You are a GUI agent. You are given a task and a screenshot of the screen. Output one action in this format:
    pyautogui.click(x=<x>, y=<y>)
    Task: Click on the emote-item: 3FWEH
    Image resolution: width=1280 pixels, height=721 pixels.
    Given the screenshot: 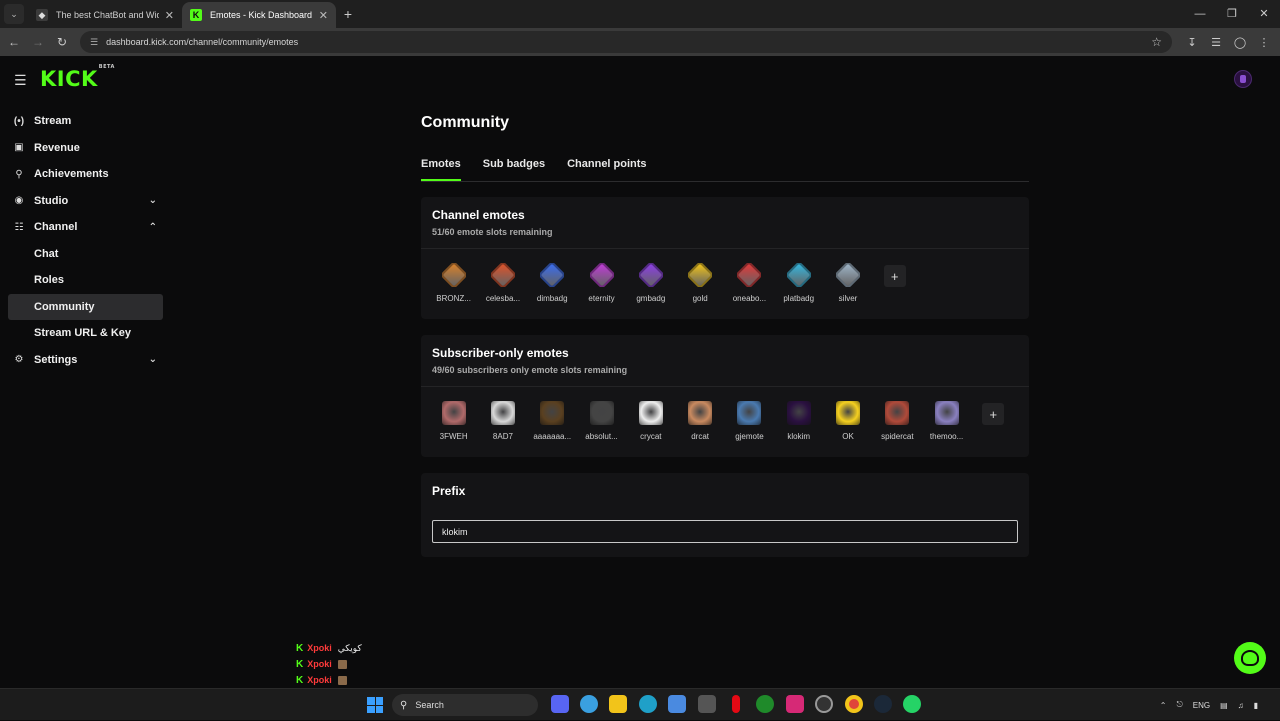 What is the action you would take?
    pyautogui.click(x=453, y=421)
    